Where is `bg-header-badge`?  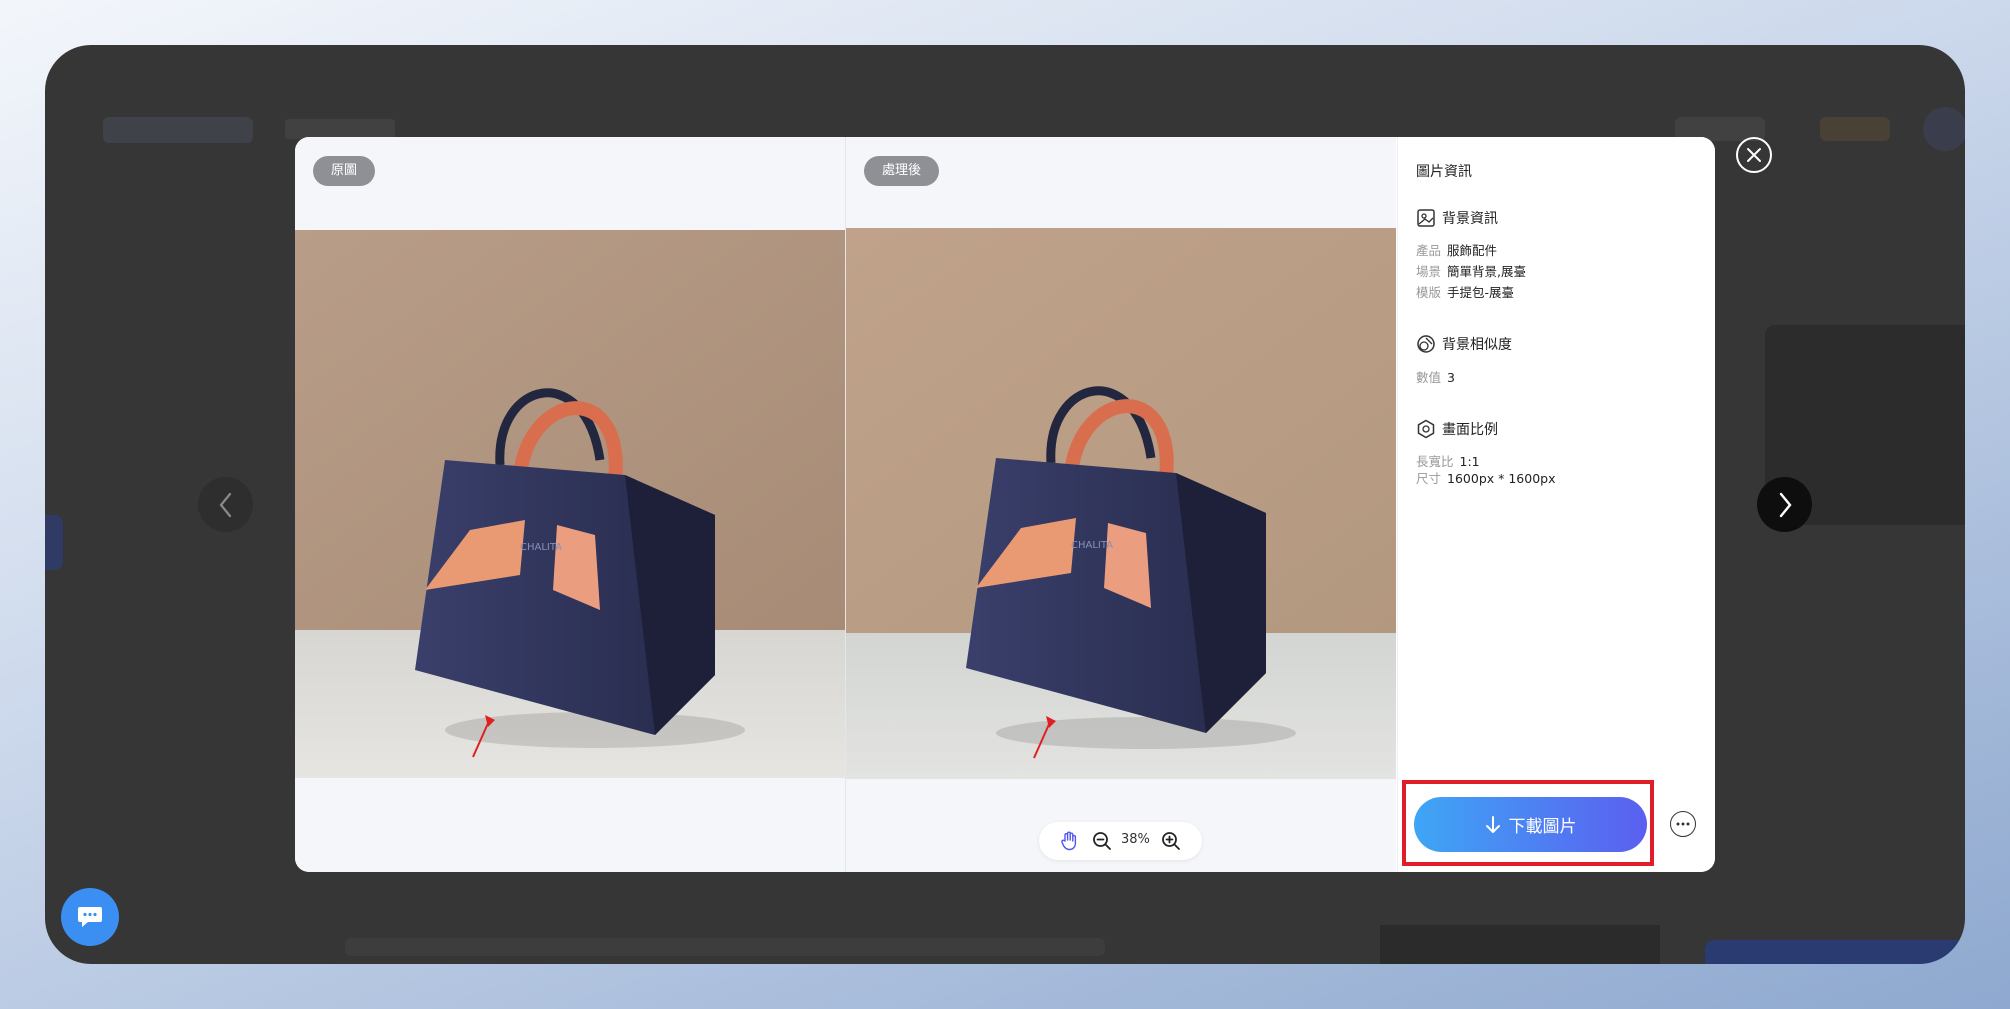
bg-header-badge is located at coordinates (1855, 129).